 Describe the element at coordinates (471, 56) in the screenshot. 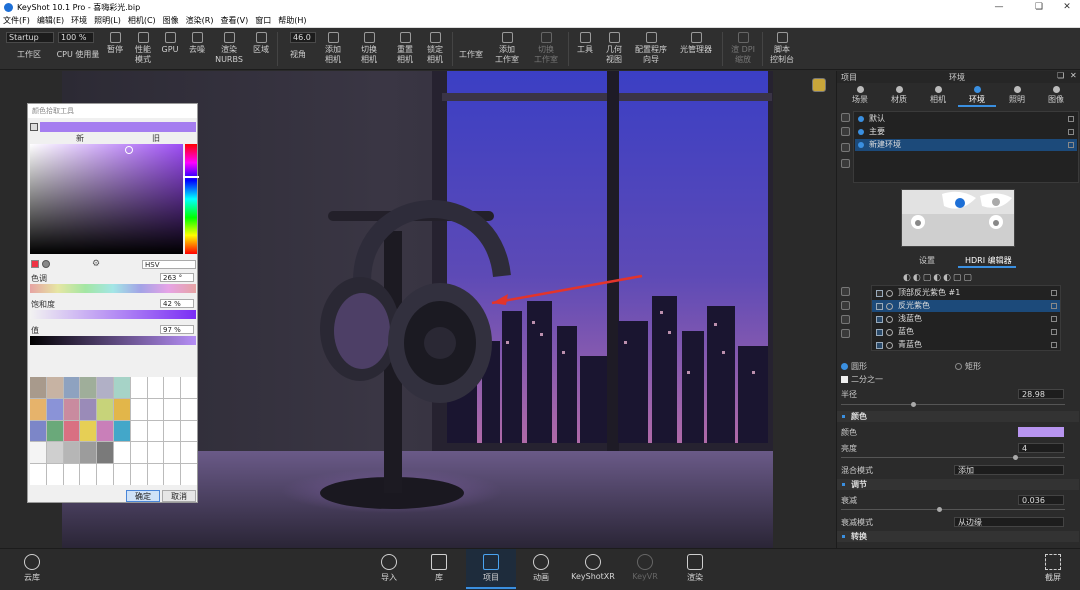

I see `studio-button: 工作室` at that location.